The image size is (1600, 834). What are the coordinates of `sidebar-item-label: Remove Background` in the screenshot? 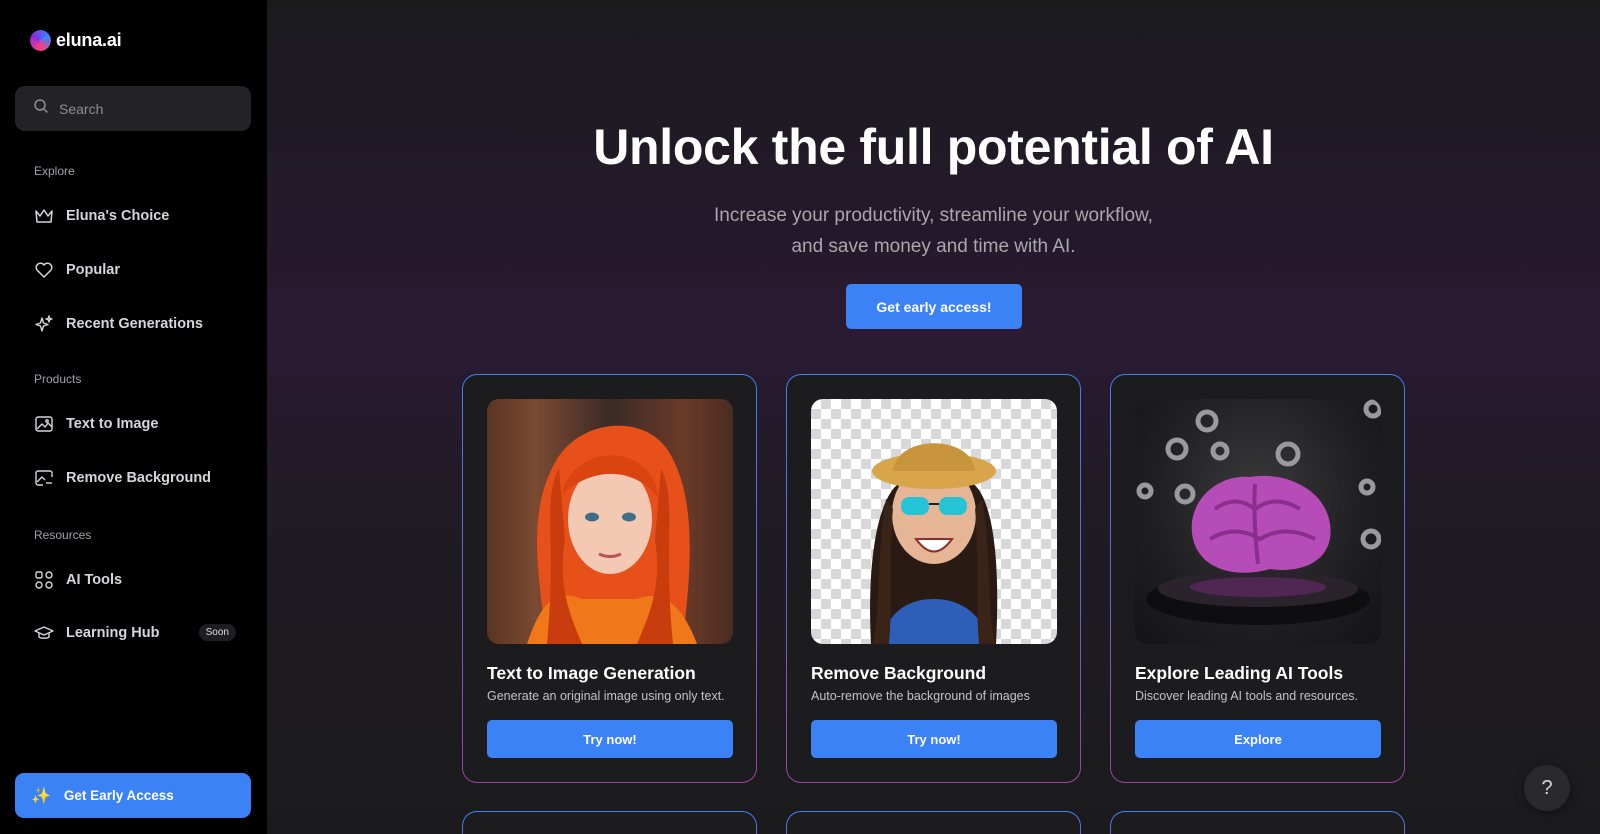 It's located at (139, 478).